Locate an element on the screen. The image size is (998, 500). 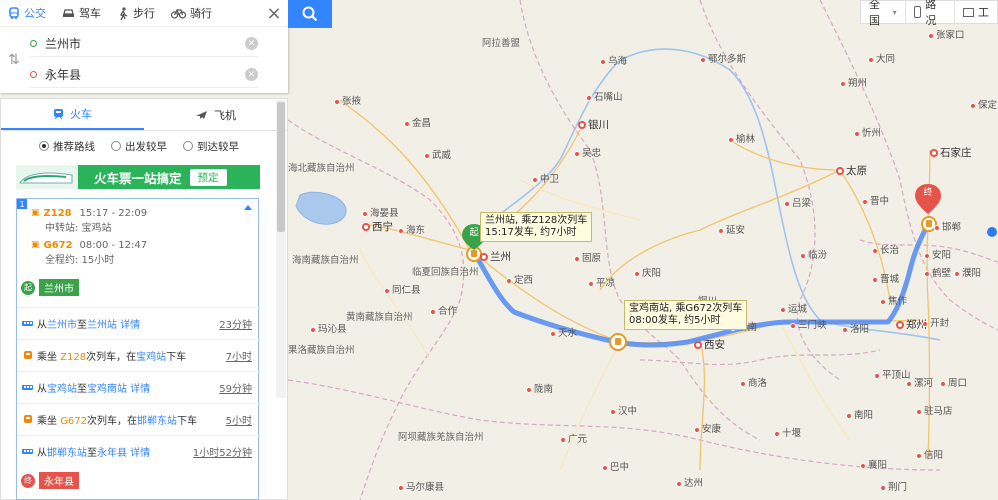
map-place-label: 安康 is located at coordinates (707, 429).